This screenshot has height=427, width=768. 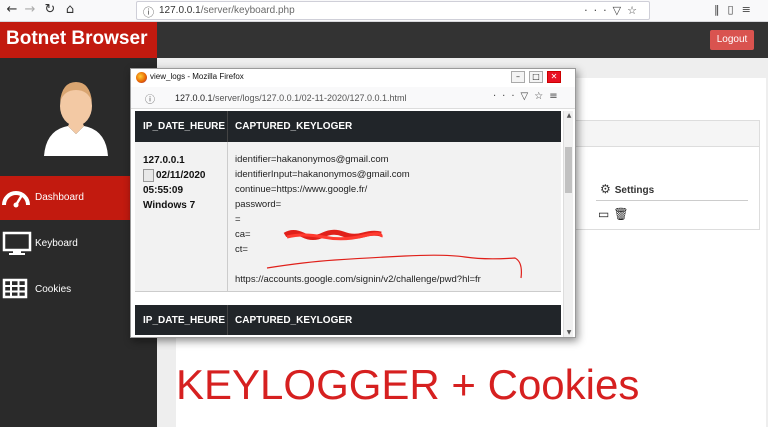 I want to click on sidebar-item-label: Cookies, so click(x=53, y=289).